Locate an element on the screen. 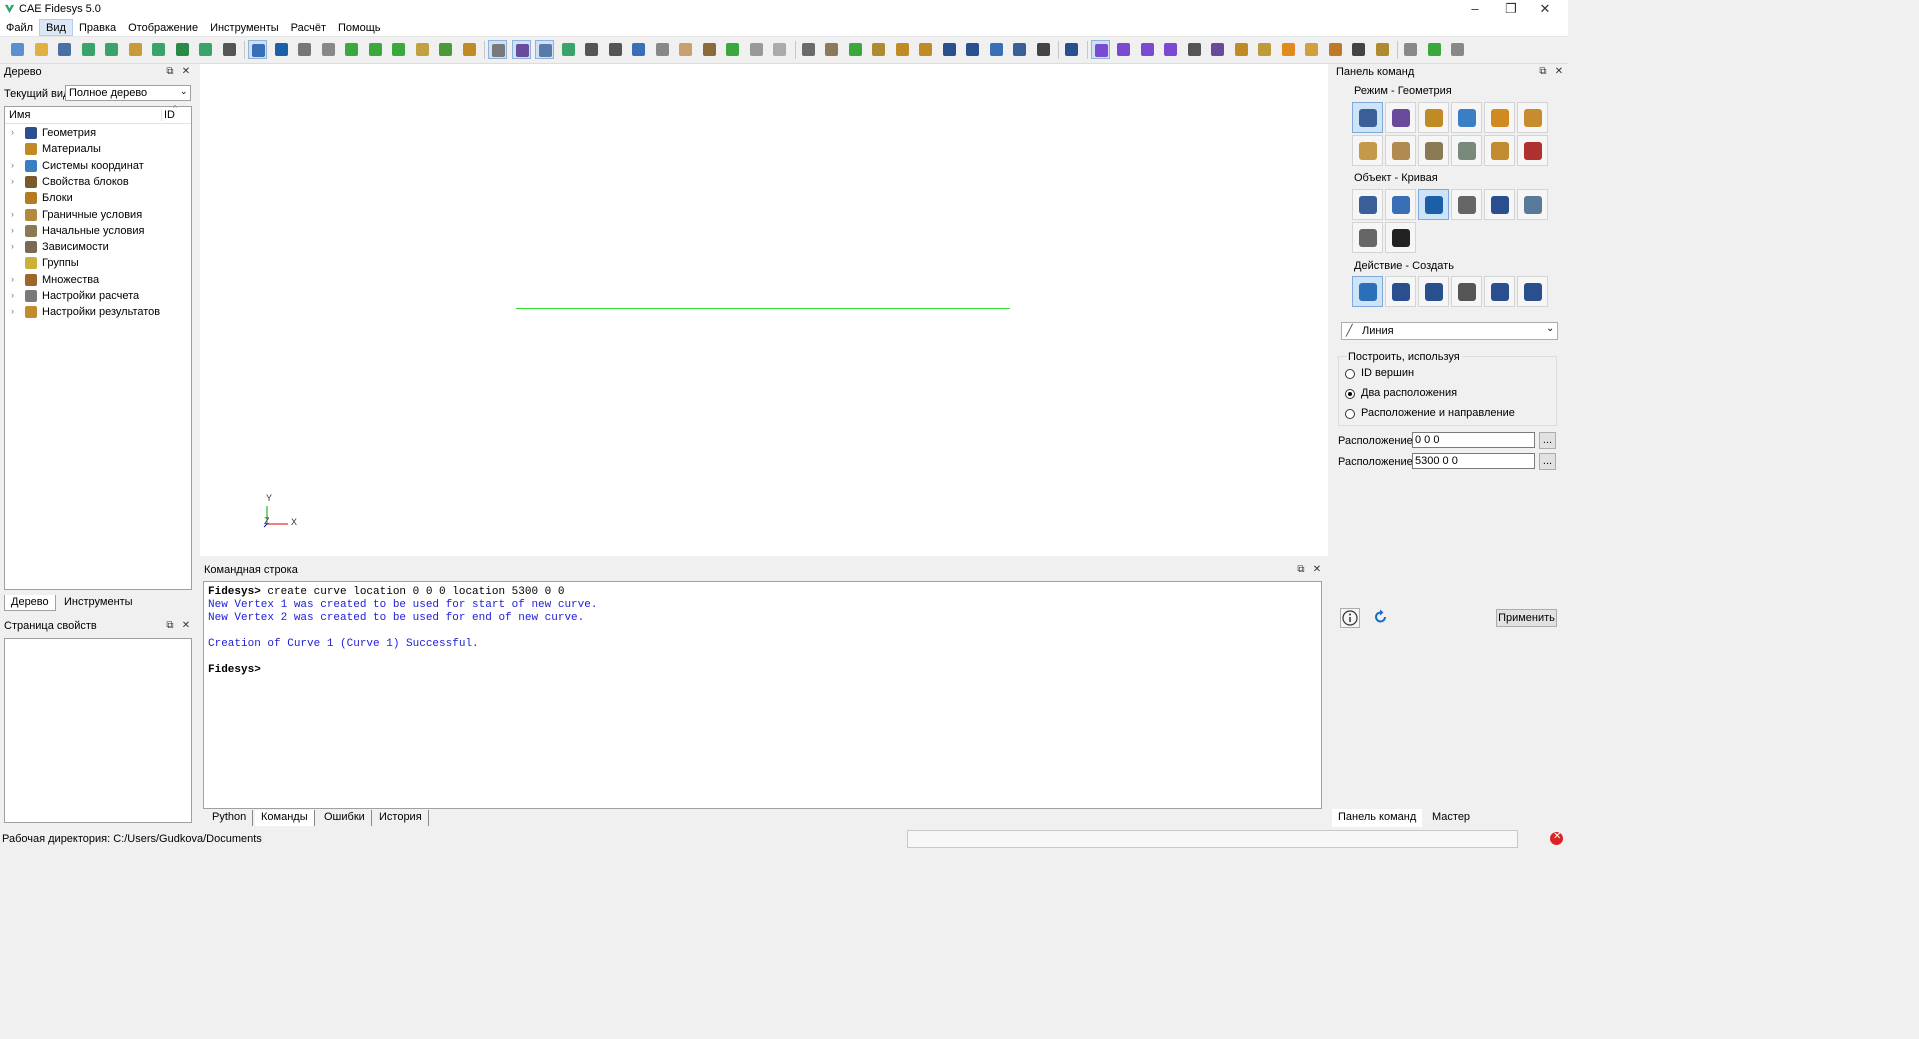  explode-button is located at coordinates (779, 49).